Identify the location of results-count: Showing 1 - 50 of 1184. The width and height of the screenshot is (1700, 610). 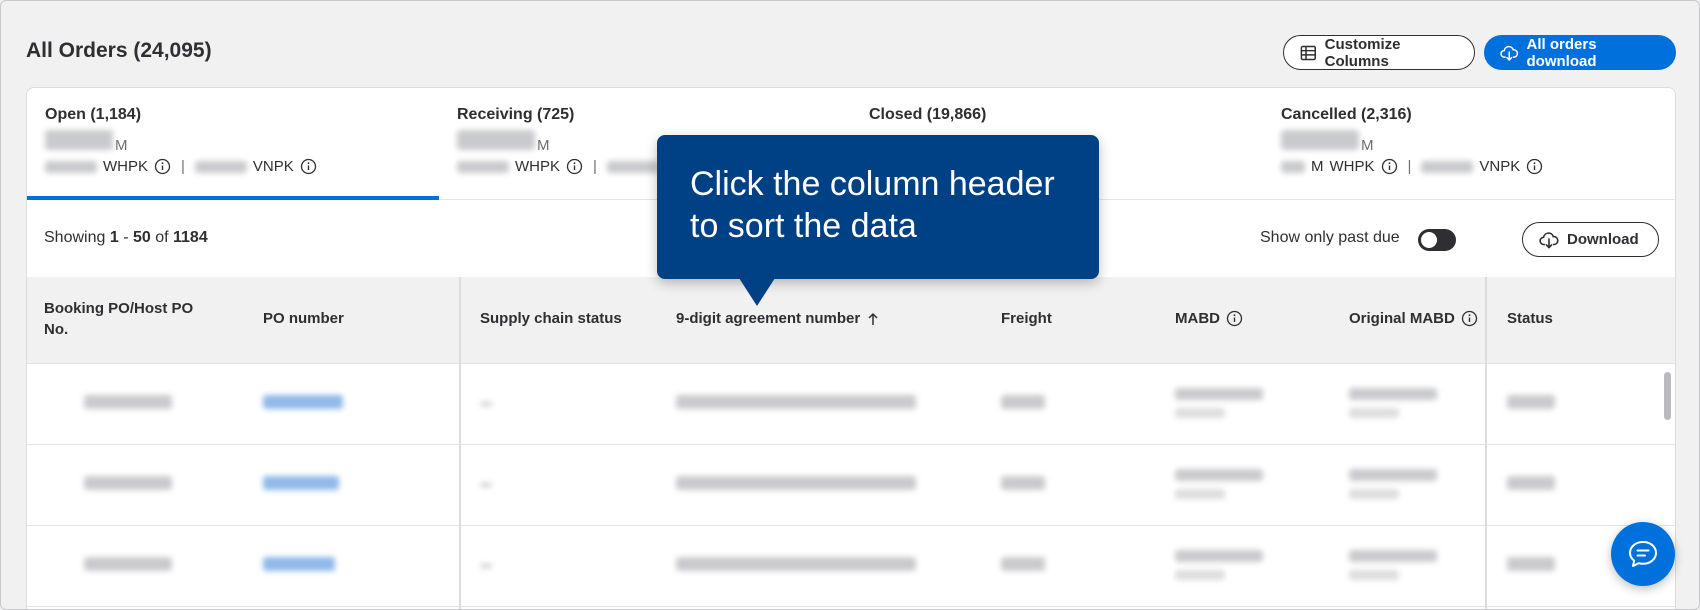
(126, 237).